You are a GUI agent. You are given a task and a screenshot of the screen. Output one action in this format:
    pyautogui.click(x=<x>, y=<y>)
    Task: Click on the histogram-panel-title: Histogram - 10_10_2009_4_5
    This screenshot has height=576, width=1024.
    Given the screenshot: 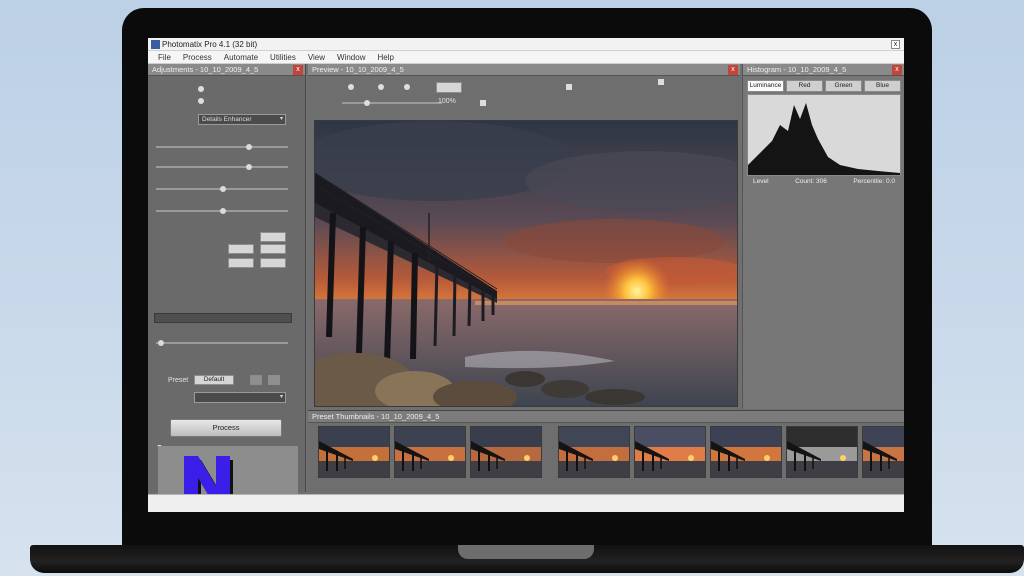 What is the action you would take?
    pyautogui.click(x=797, y=69)
    